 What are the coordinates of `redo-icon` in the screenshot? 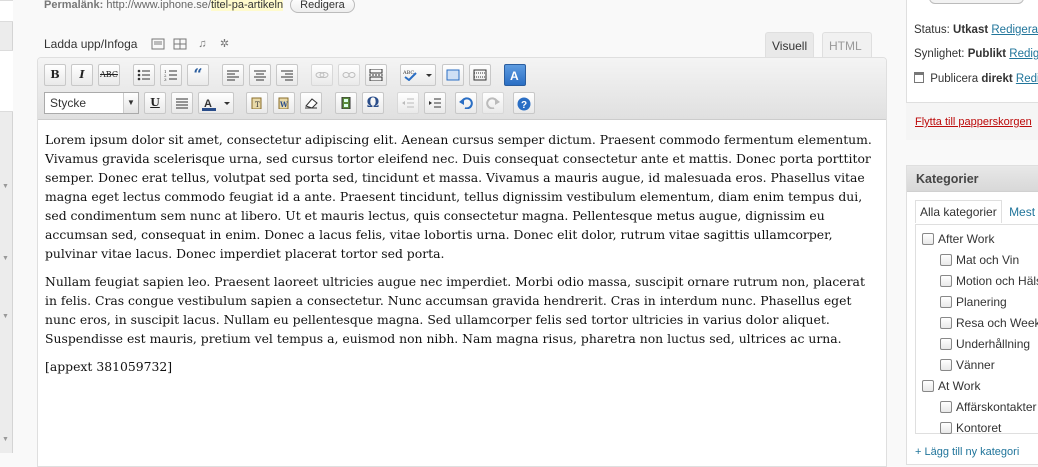 It's located at (493, 103).